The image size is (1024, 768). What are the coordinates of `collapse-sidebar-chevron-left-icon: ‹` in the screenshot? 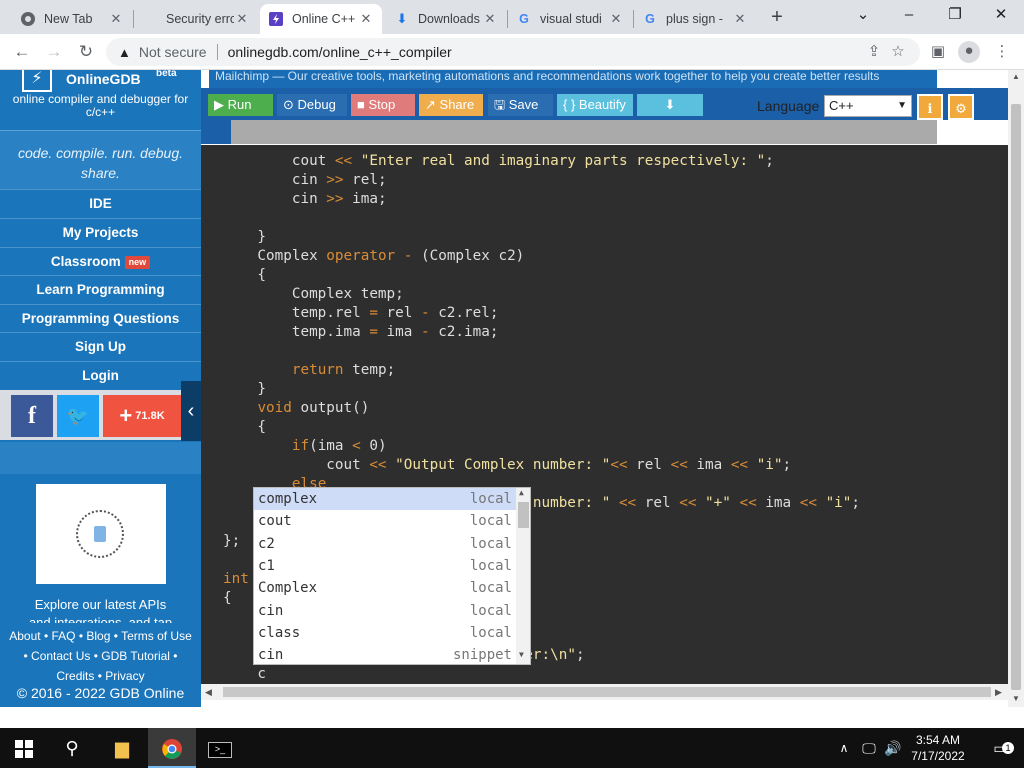 It's located at (191, 411).